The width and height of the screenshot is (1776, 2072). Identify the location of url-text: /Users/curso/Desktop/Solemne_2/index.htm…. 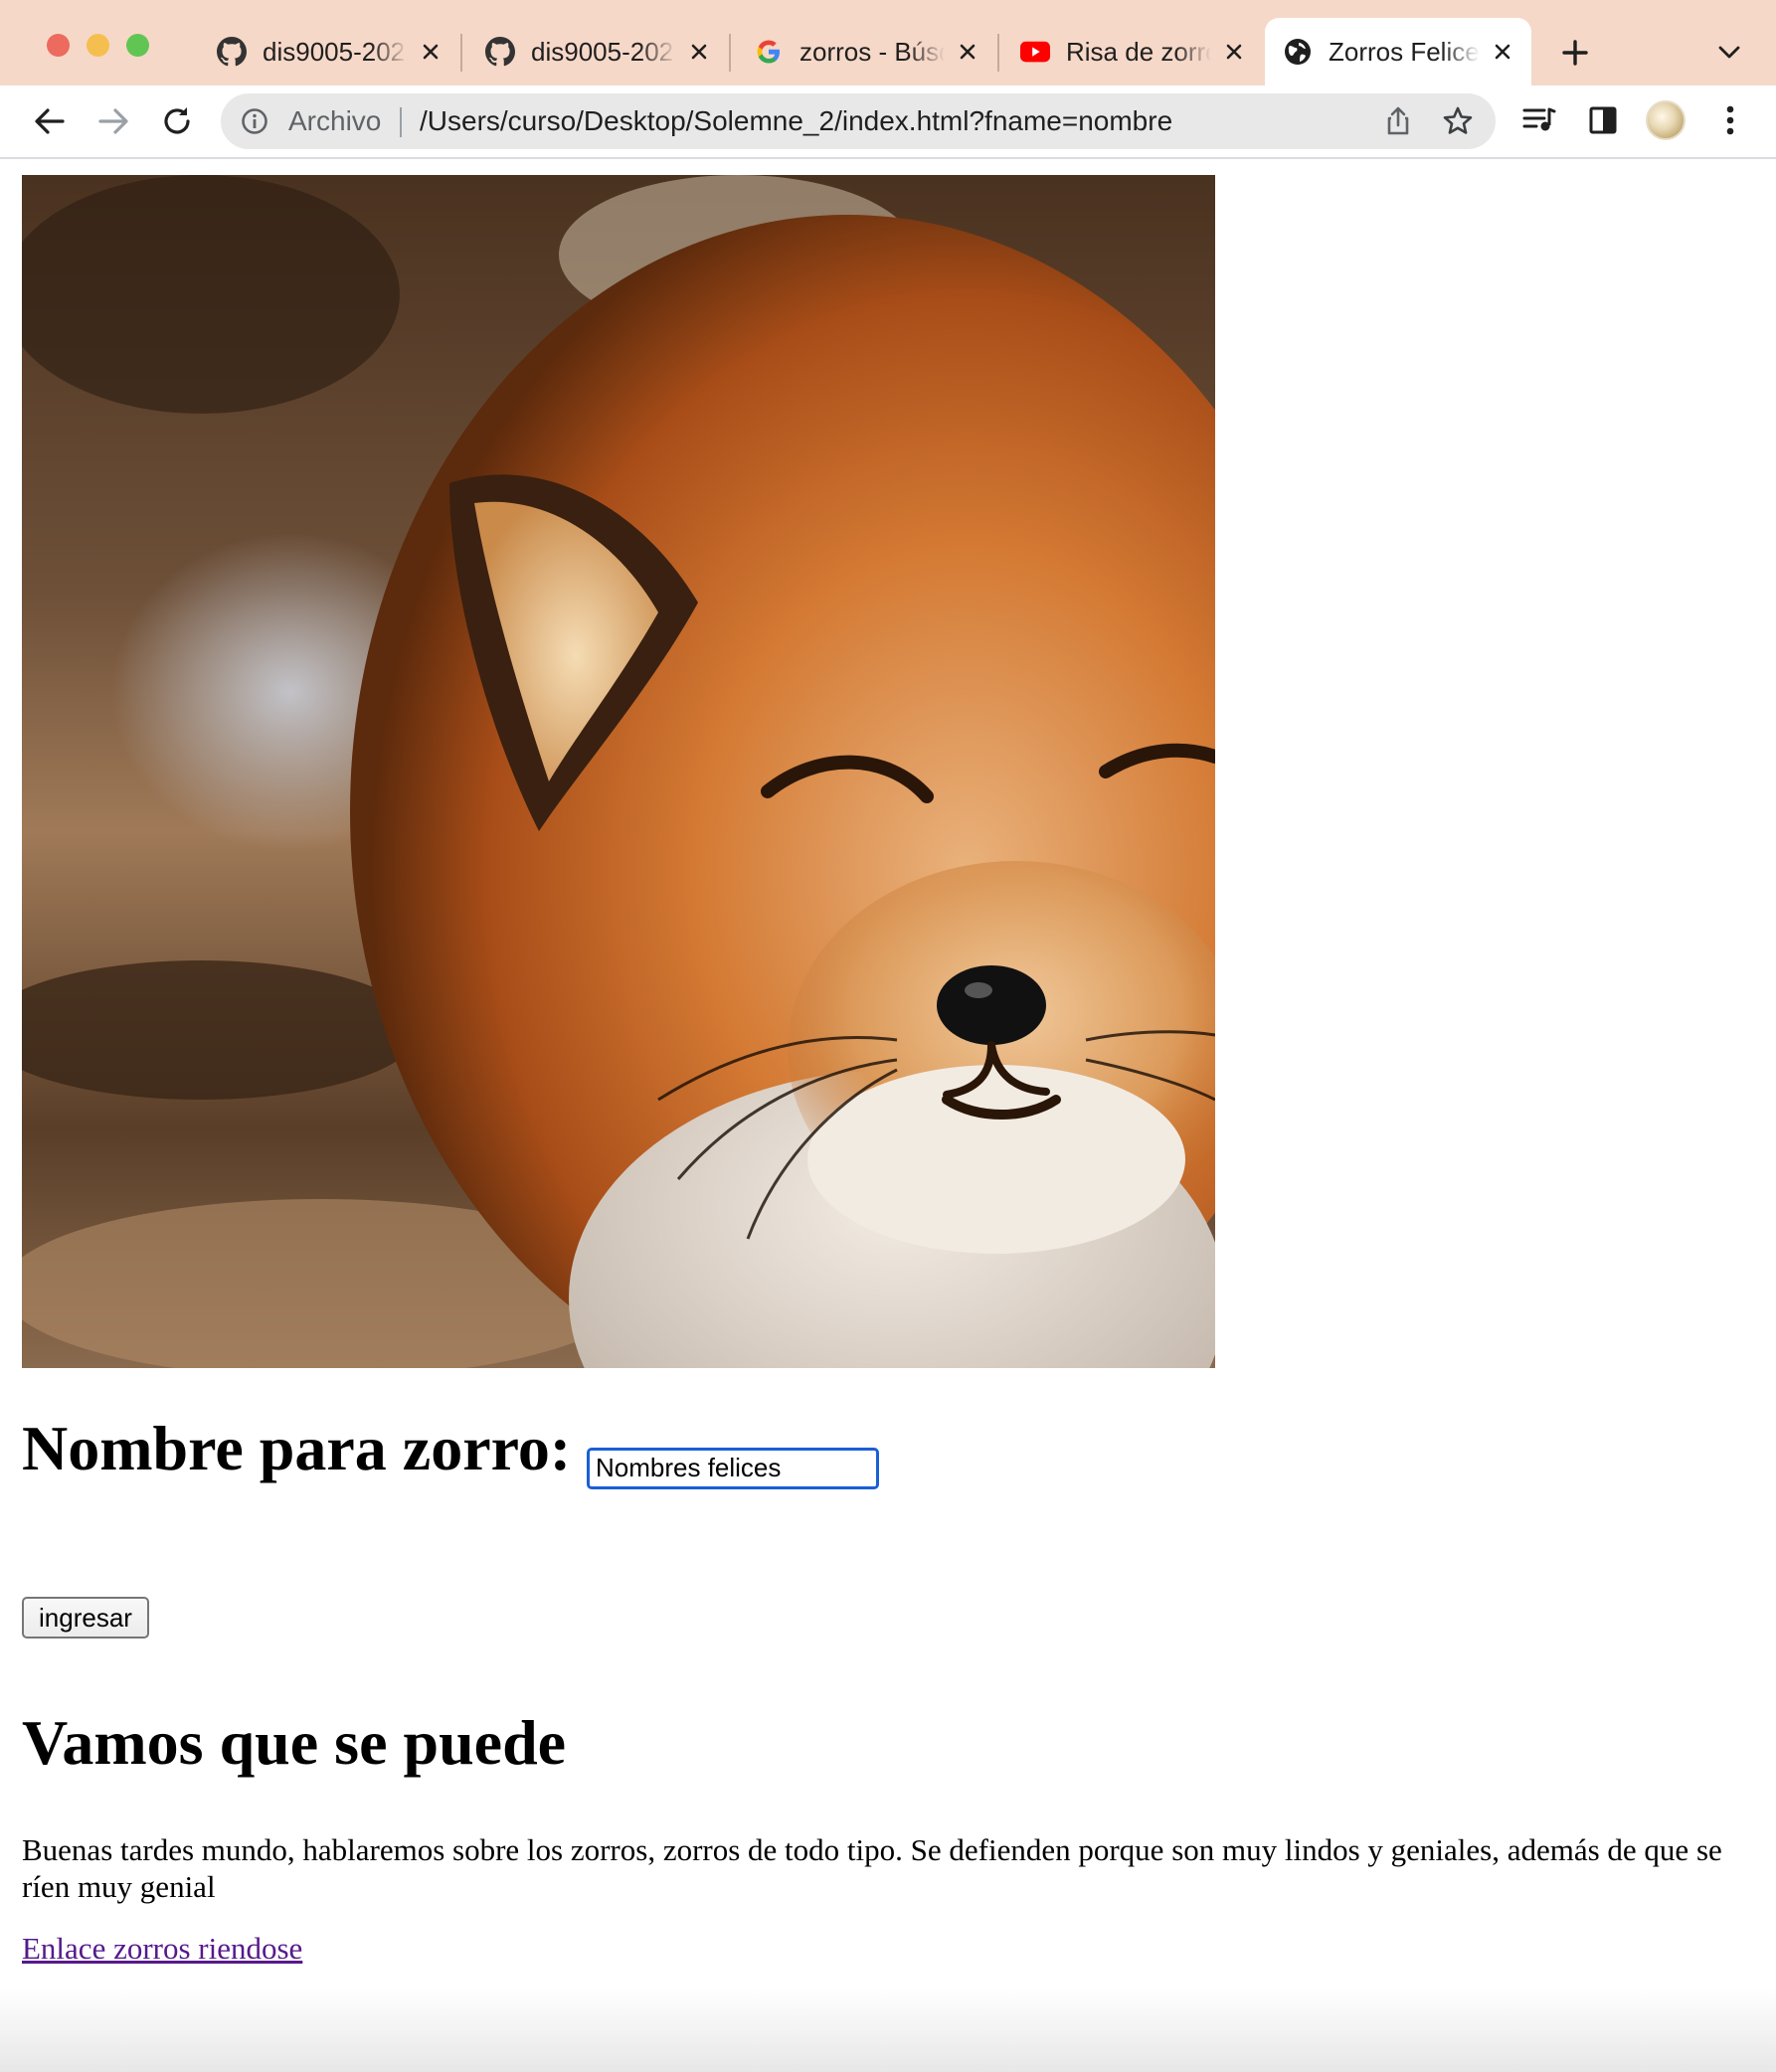
(796, 121).